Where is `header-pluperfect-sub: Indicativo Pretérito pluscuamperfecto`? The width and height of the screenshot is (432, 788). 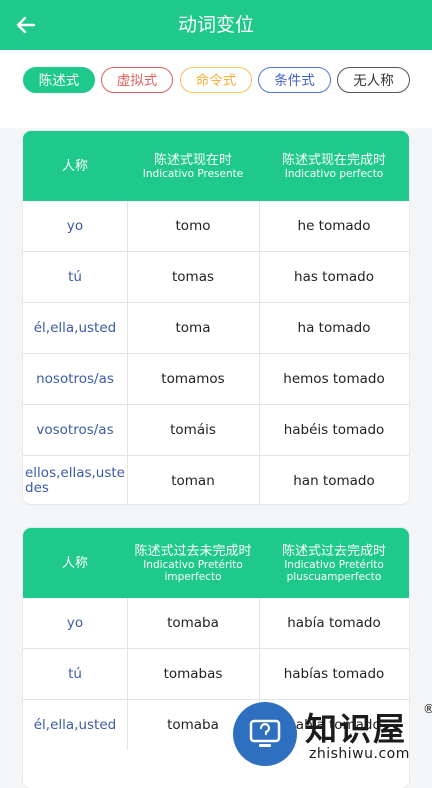 header-pluperfect-sub: Indicativo Pretérito pluscuamperfecto is located at coordinates (334, 570).